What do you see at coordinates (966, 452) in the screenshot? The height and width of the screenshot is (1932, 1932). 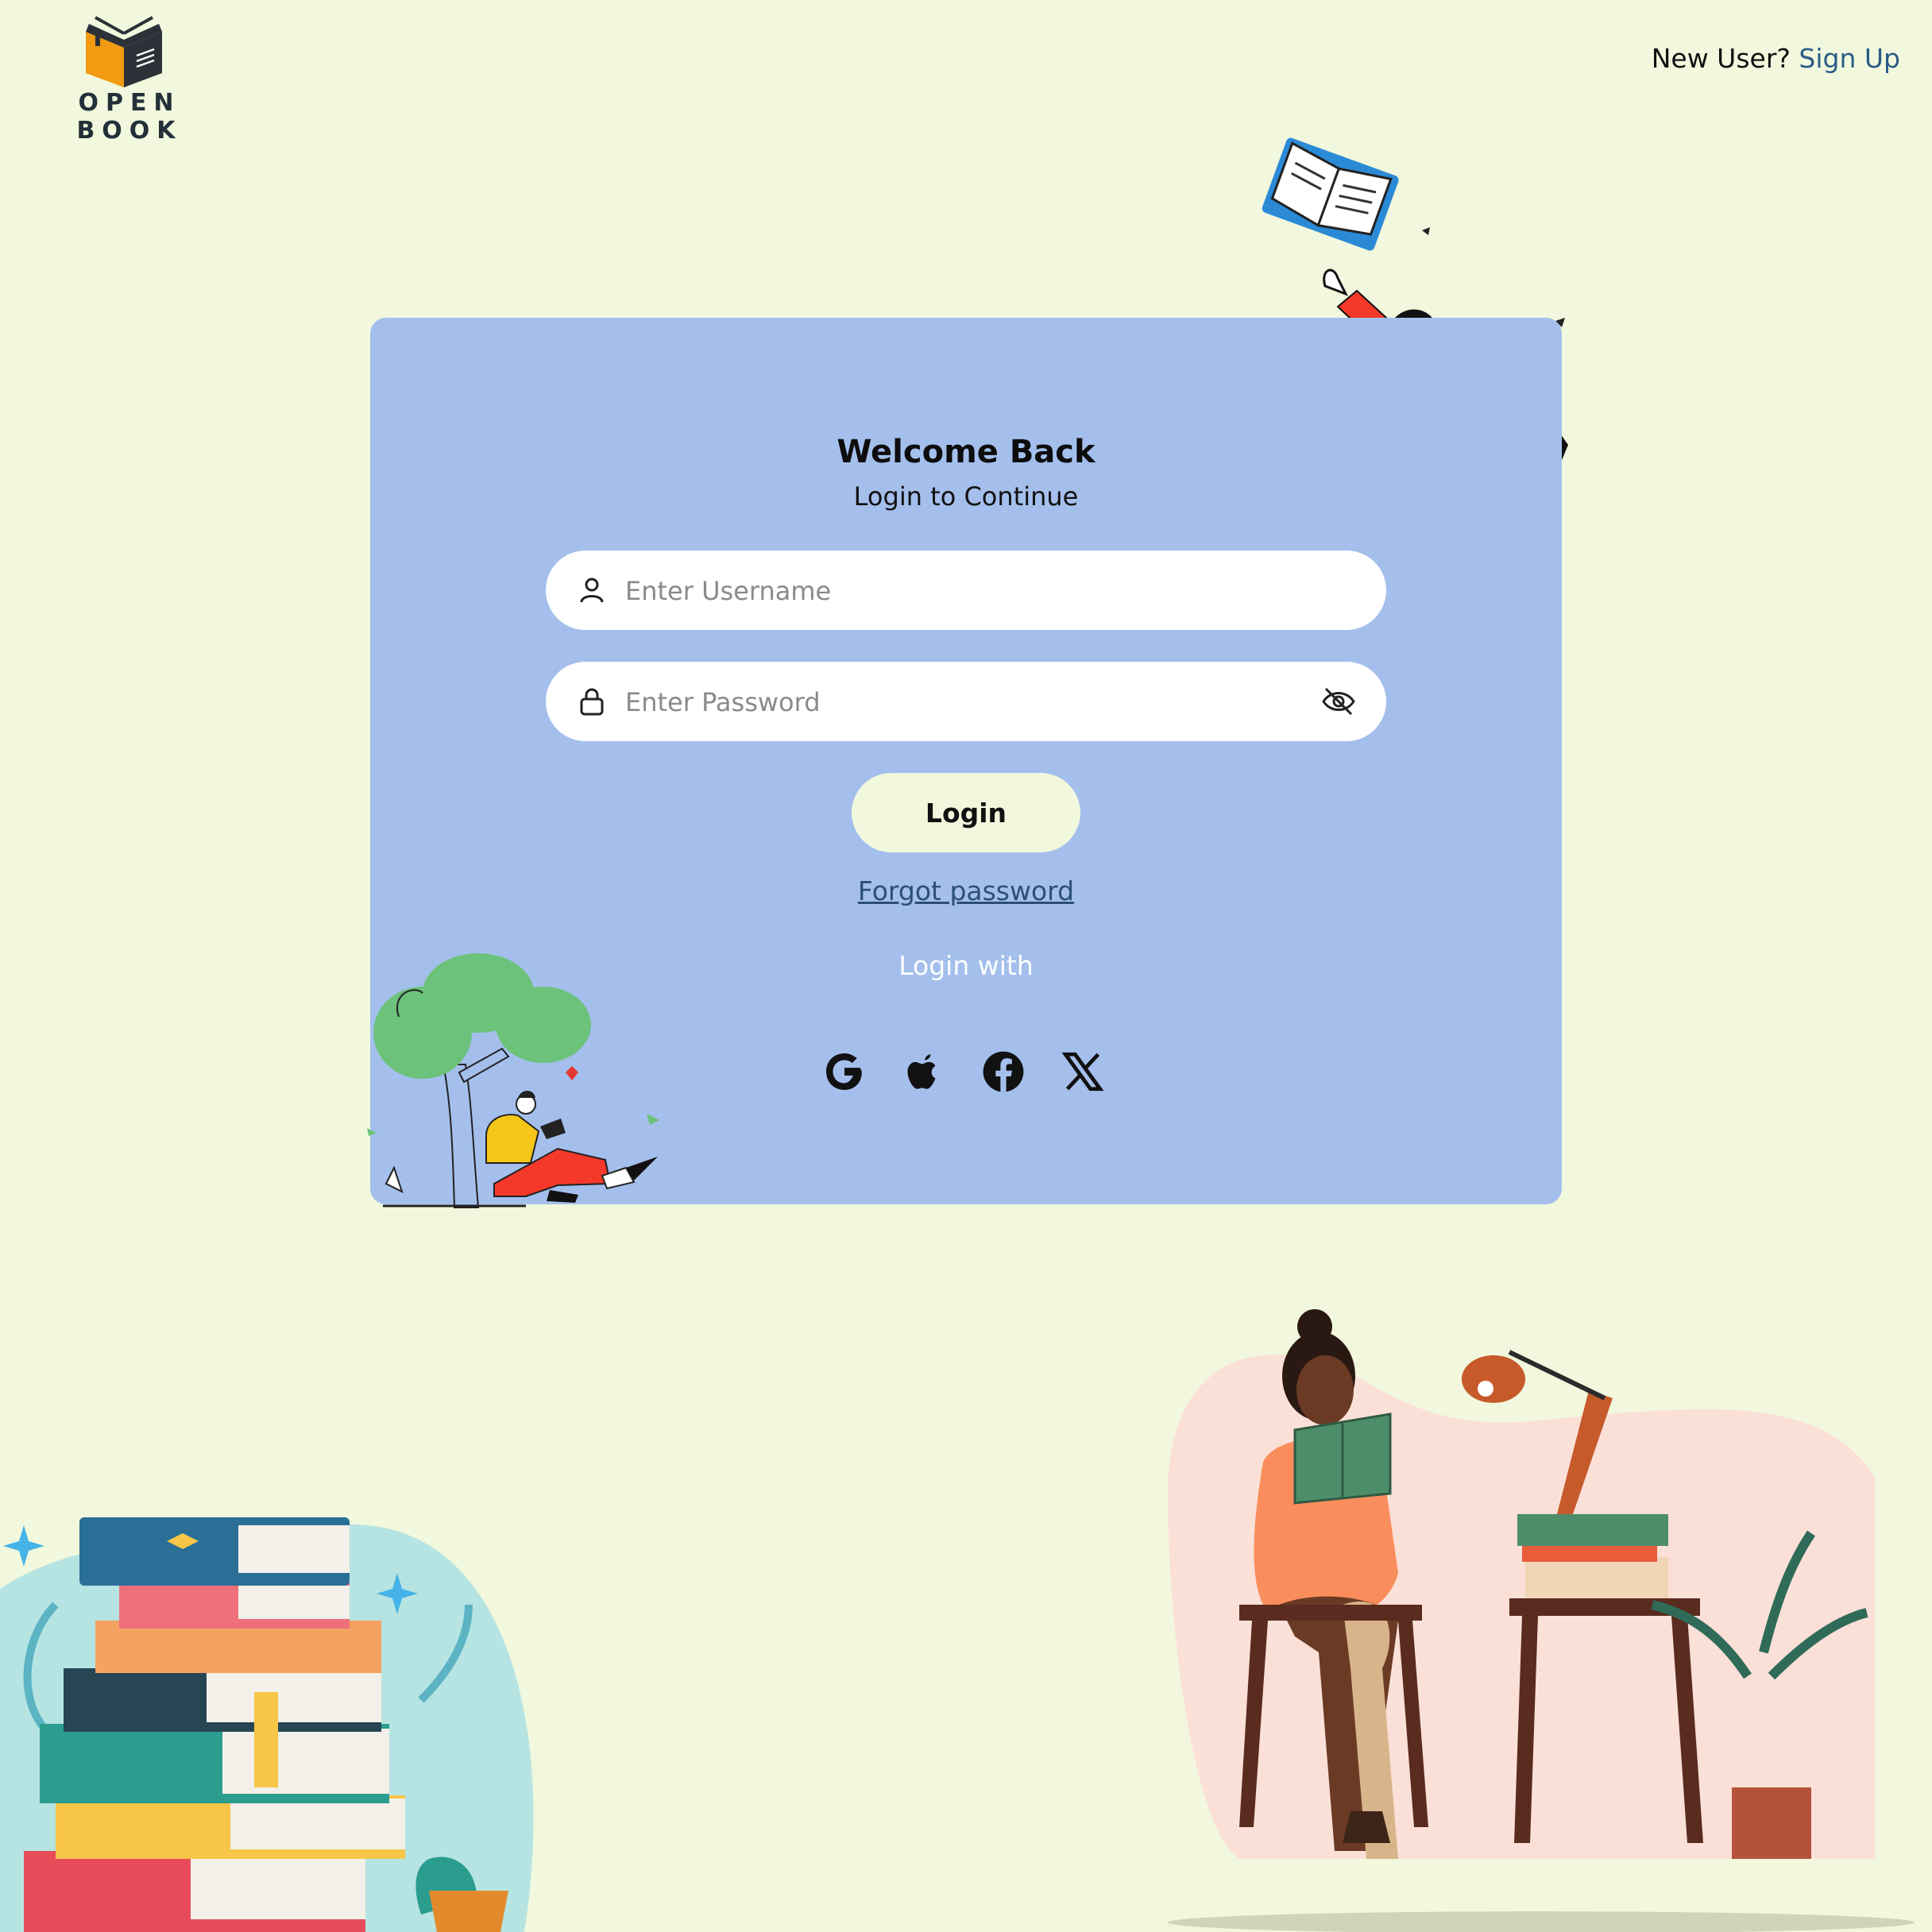 I see `page-title: Welcome Back` at bounding box center [966, 452].